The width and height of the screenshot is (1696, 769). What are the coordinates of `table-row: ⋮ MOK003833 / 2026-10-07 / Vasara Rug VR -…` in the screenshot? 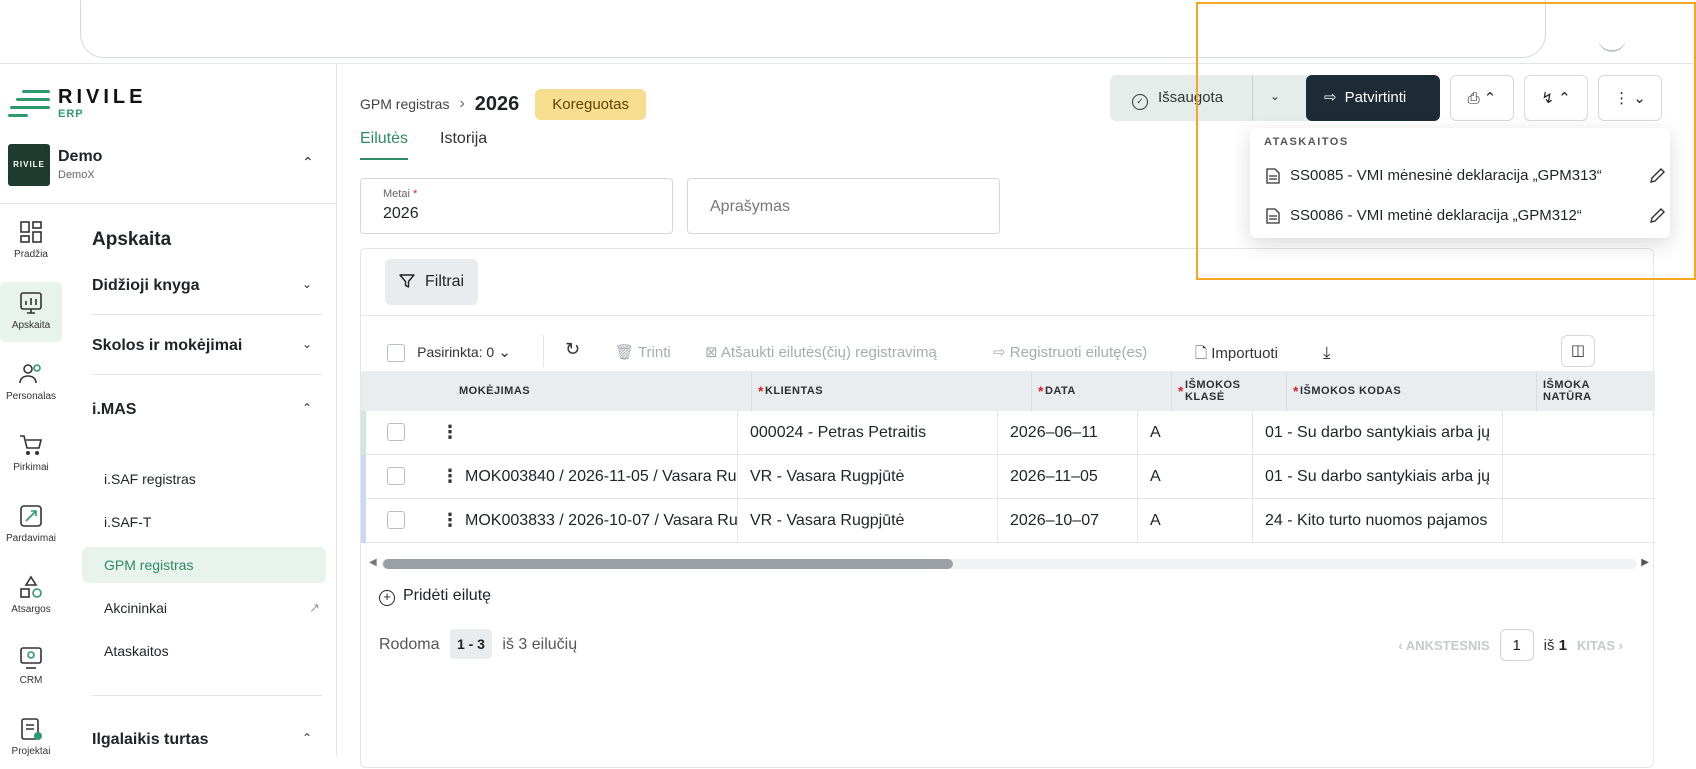 It's located at (1008, 521).